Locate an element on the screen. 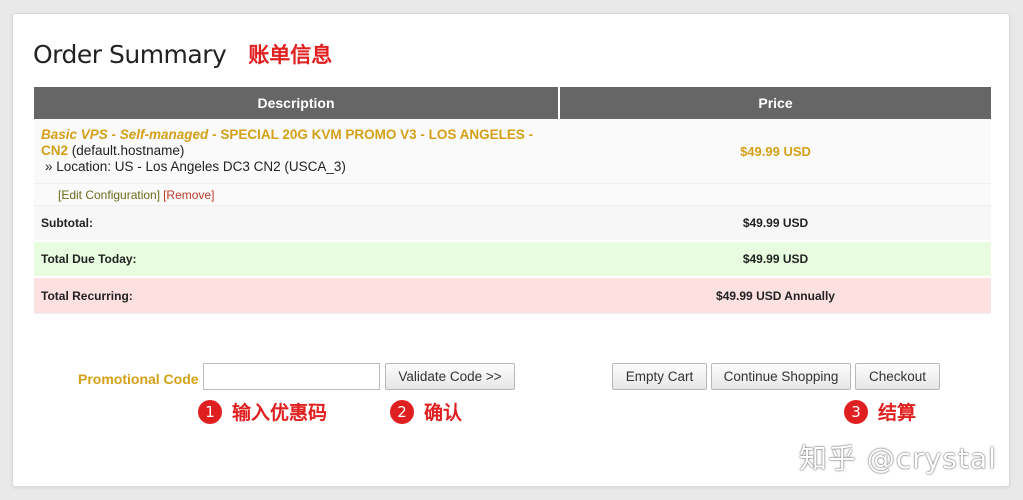  header-description: Description is located at coordinates (296, 103).